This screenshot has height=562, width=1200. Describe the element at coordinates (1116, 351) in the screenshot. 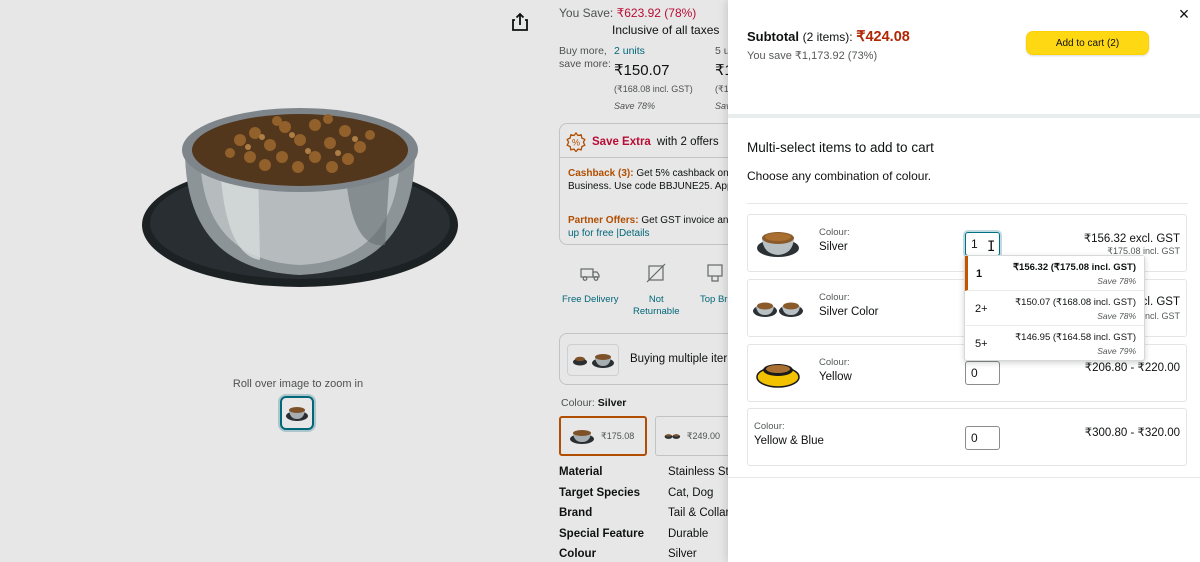

I see `option-save: Save 79%` at that location.